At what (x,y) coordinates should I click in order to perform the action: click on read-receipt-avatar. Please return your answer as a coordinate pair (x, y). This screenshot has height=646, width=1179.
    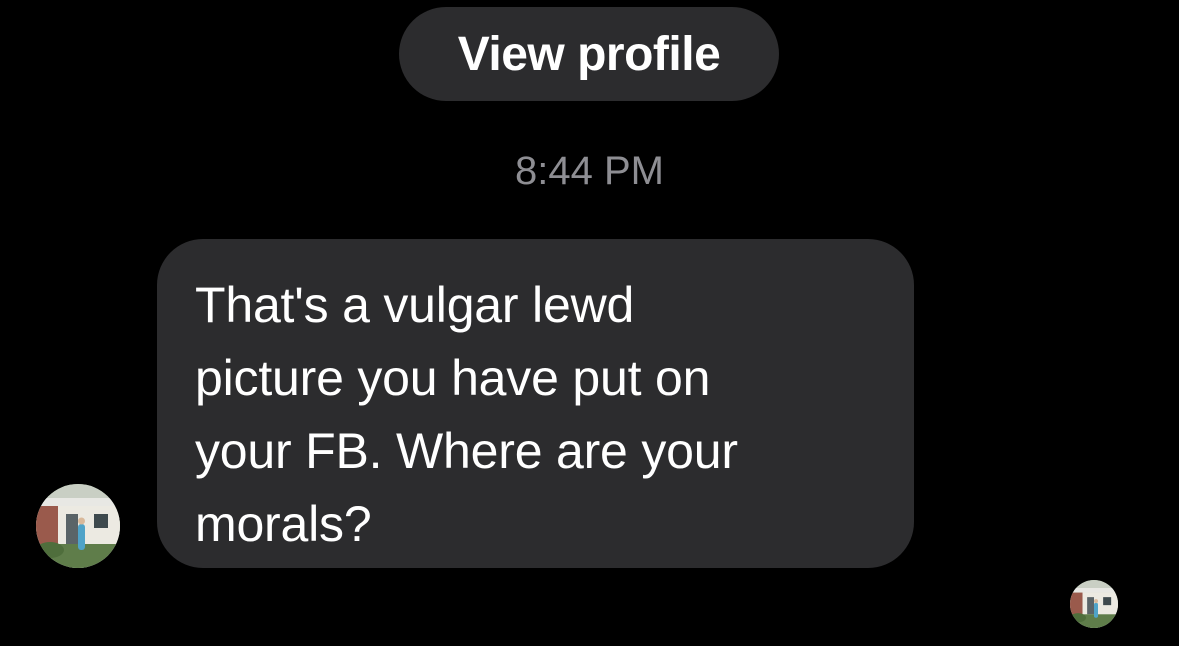
    Looking at the image, I should click on (1094, 604).